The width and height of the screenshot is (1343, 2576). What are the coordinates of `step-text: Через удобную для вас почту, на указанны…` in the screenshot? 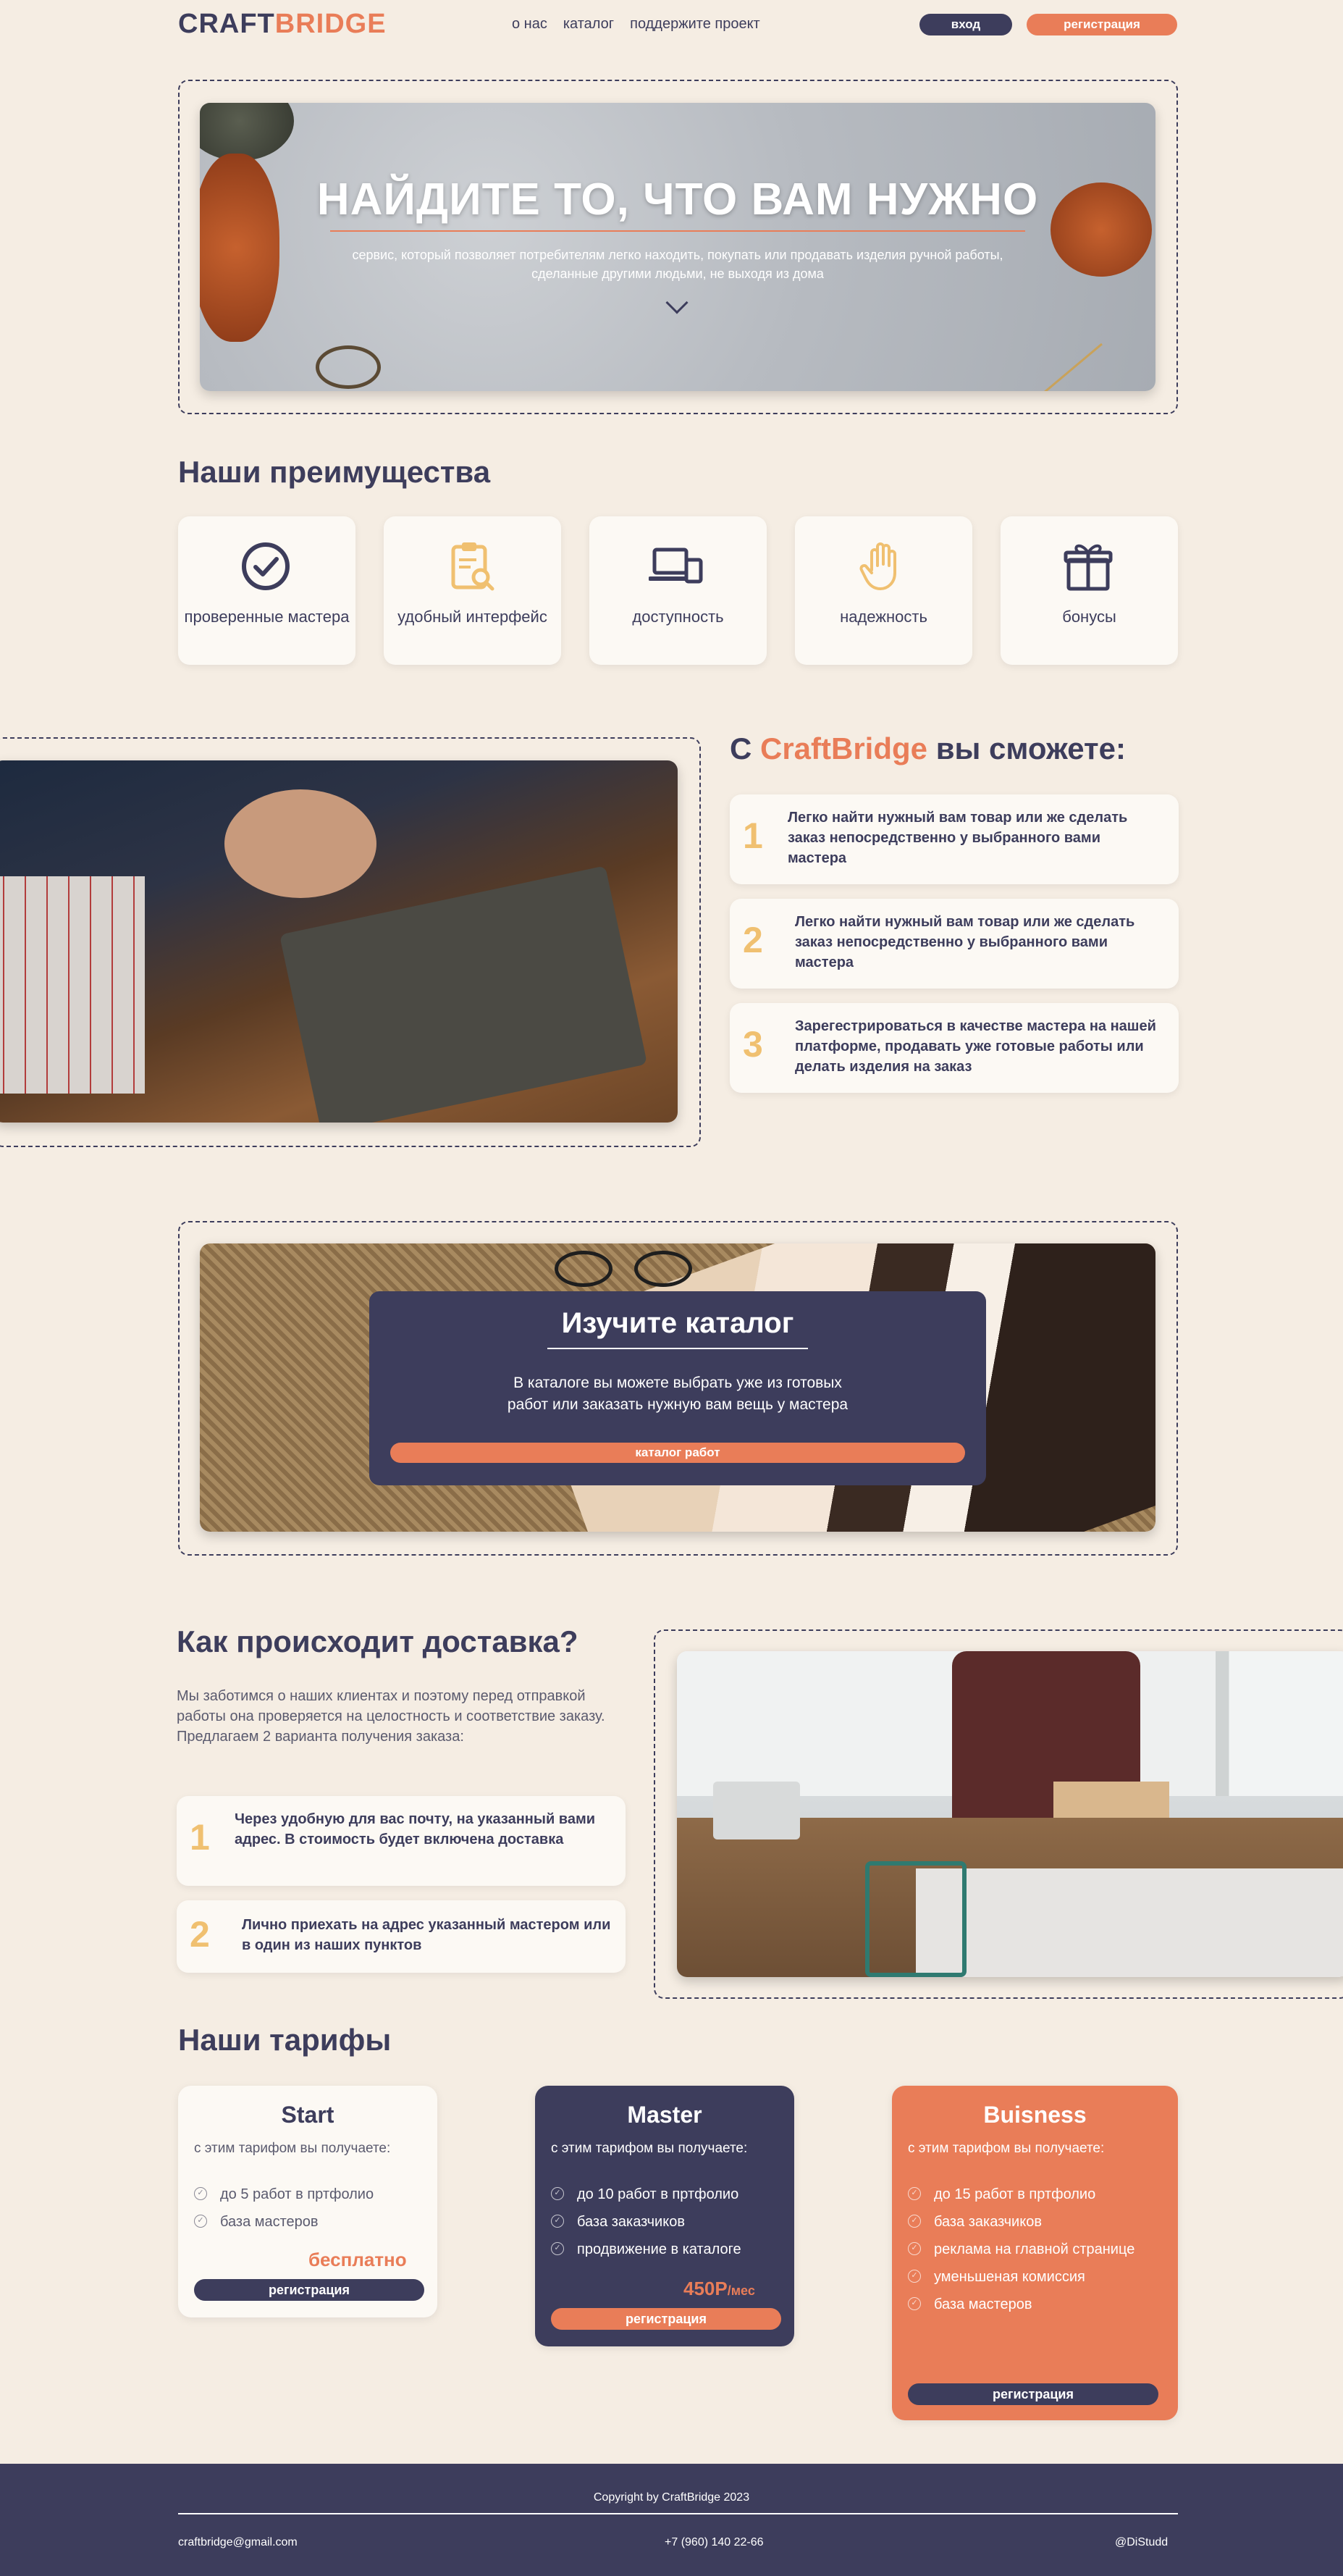 It's located at (416, 1829).